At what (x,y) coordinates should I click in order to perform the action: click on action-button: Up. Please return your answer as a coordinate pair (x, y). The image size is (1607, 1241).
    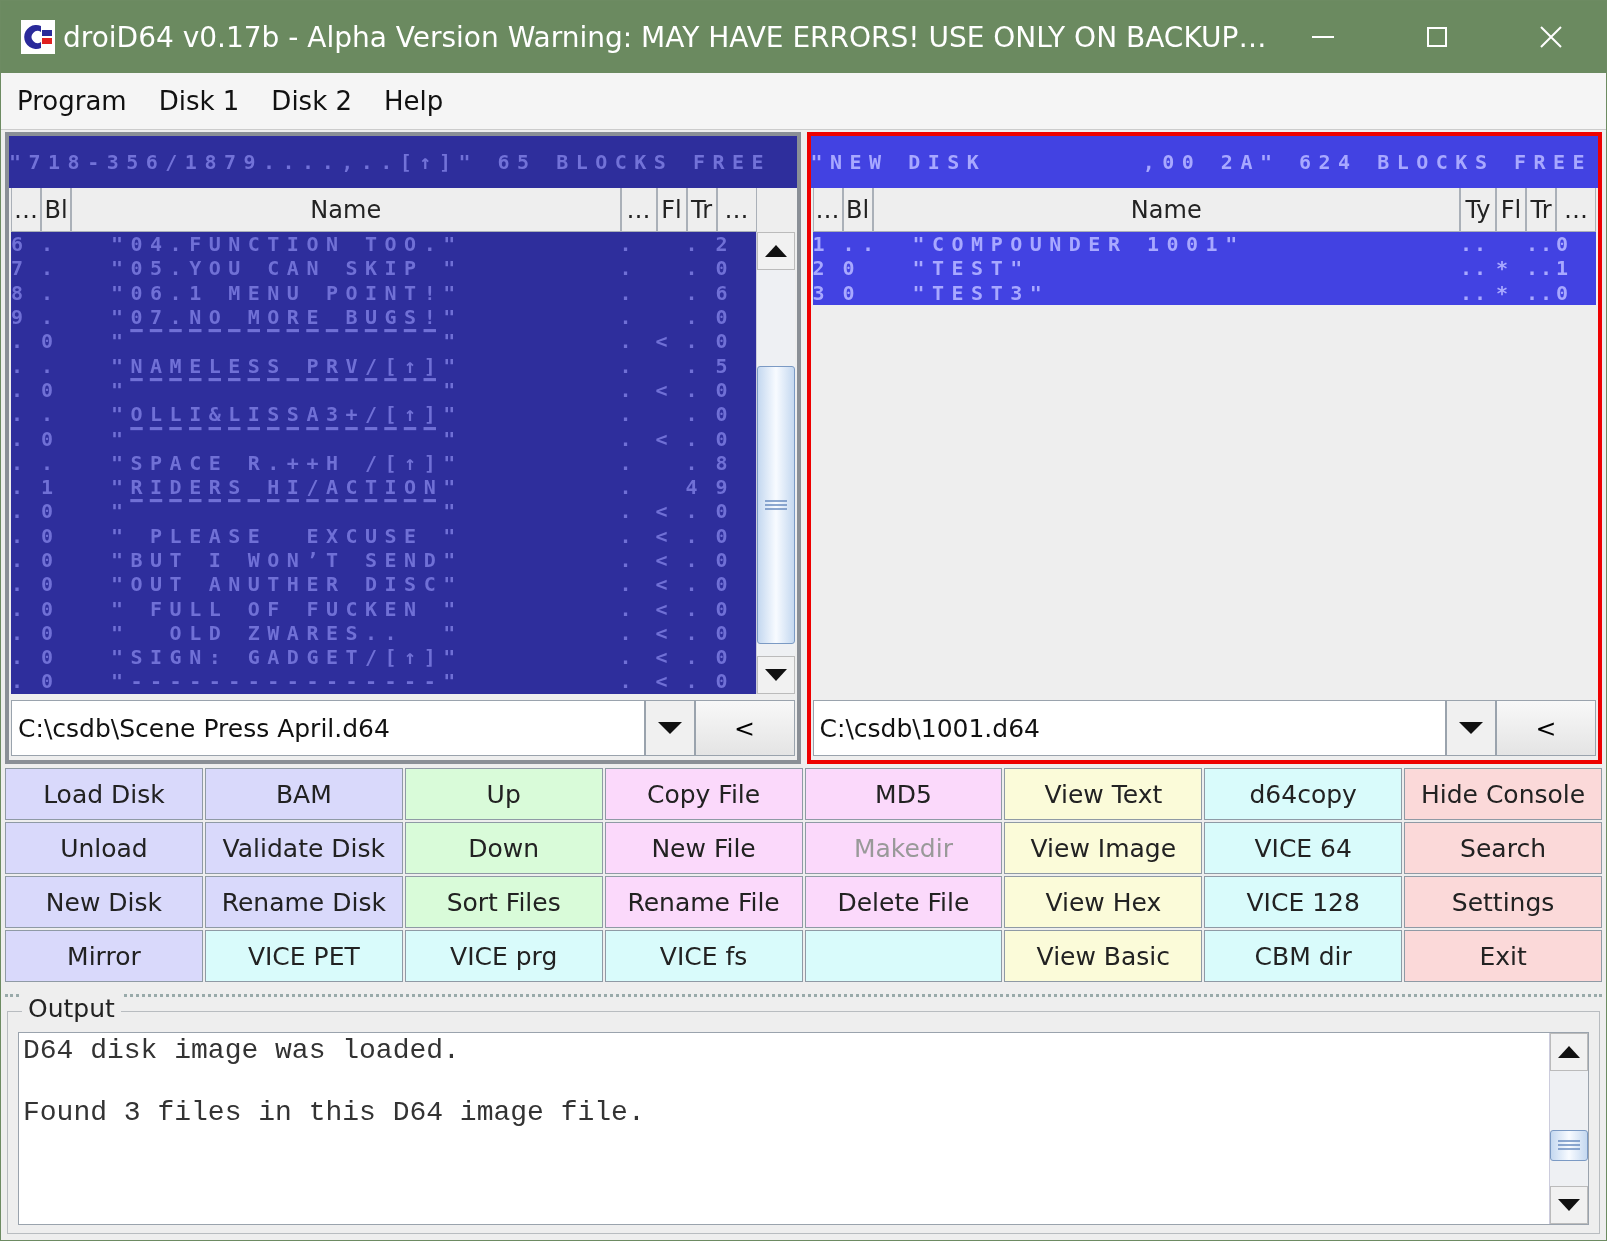
    Looking at the image, I should click on (503, 794).